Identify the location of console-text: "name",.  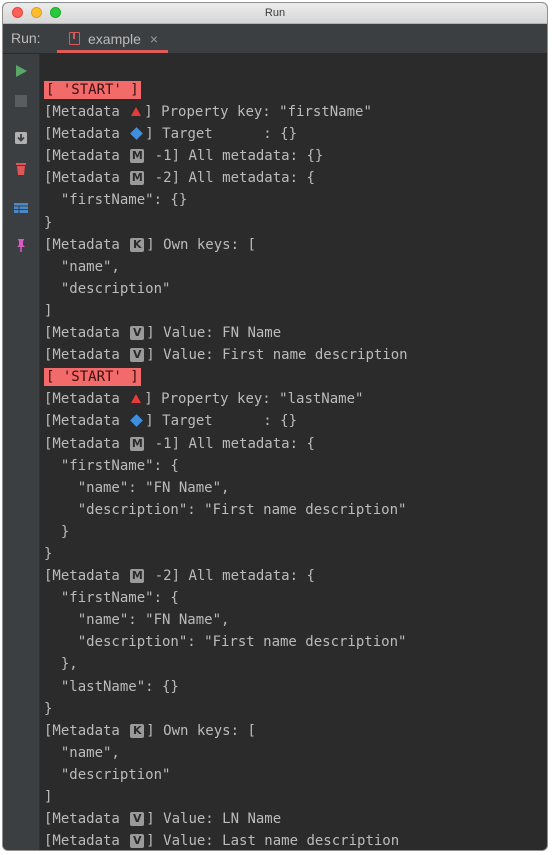
(82, 266).